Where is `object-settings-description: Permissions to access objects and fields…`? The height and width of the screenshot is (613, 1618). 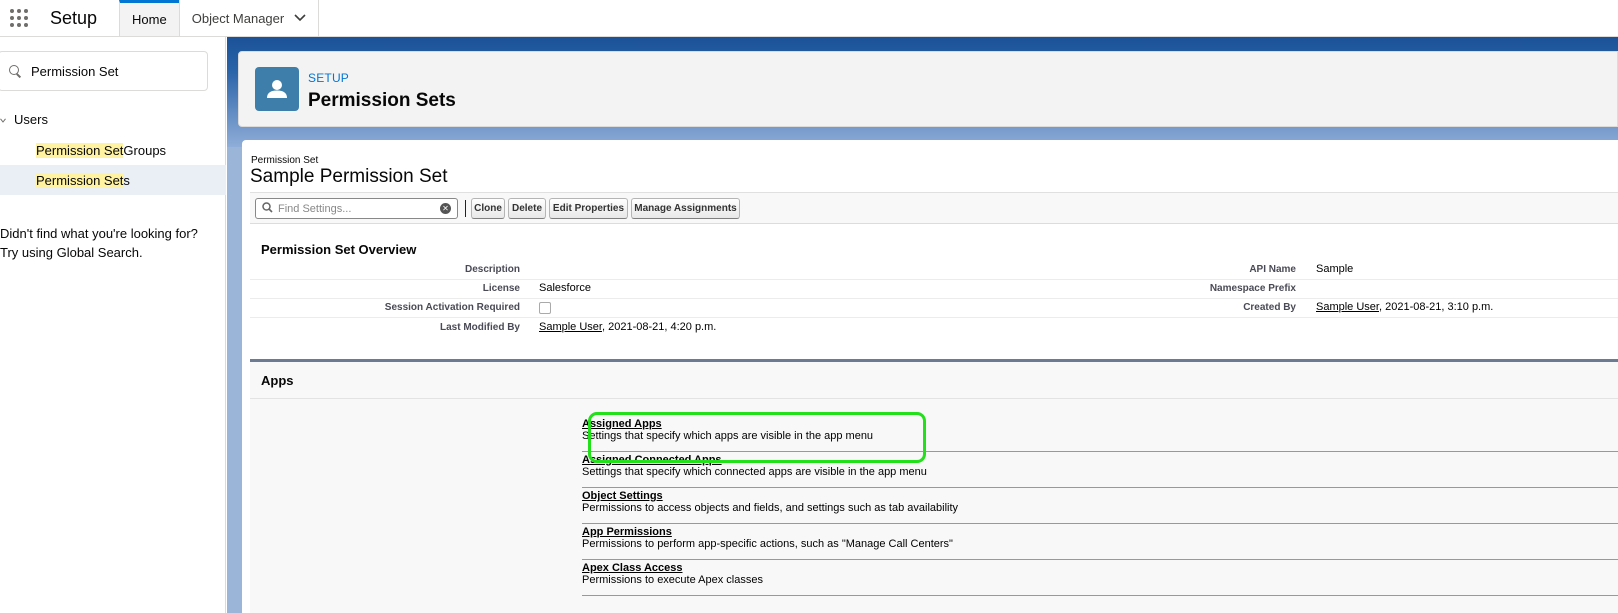 object-settings-description: Permissions to access objects and fields… is located at coordinates (770, 508).